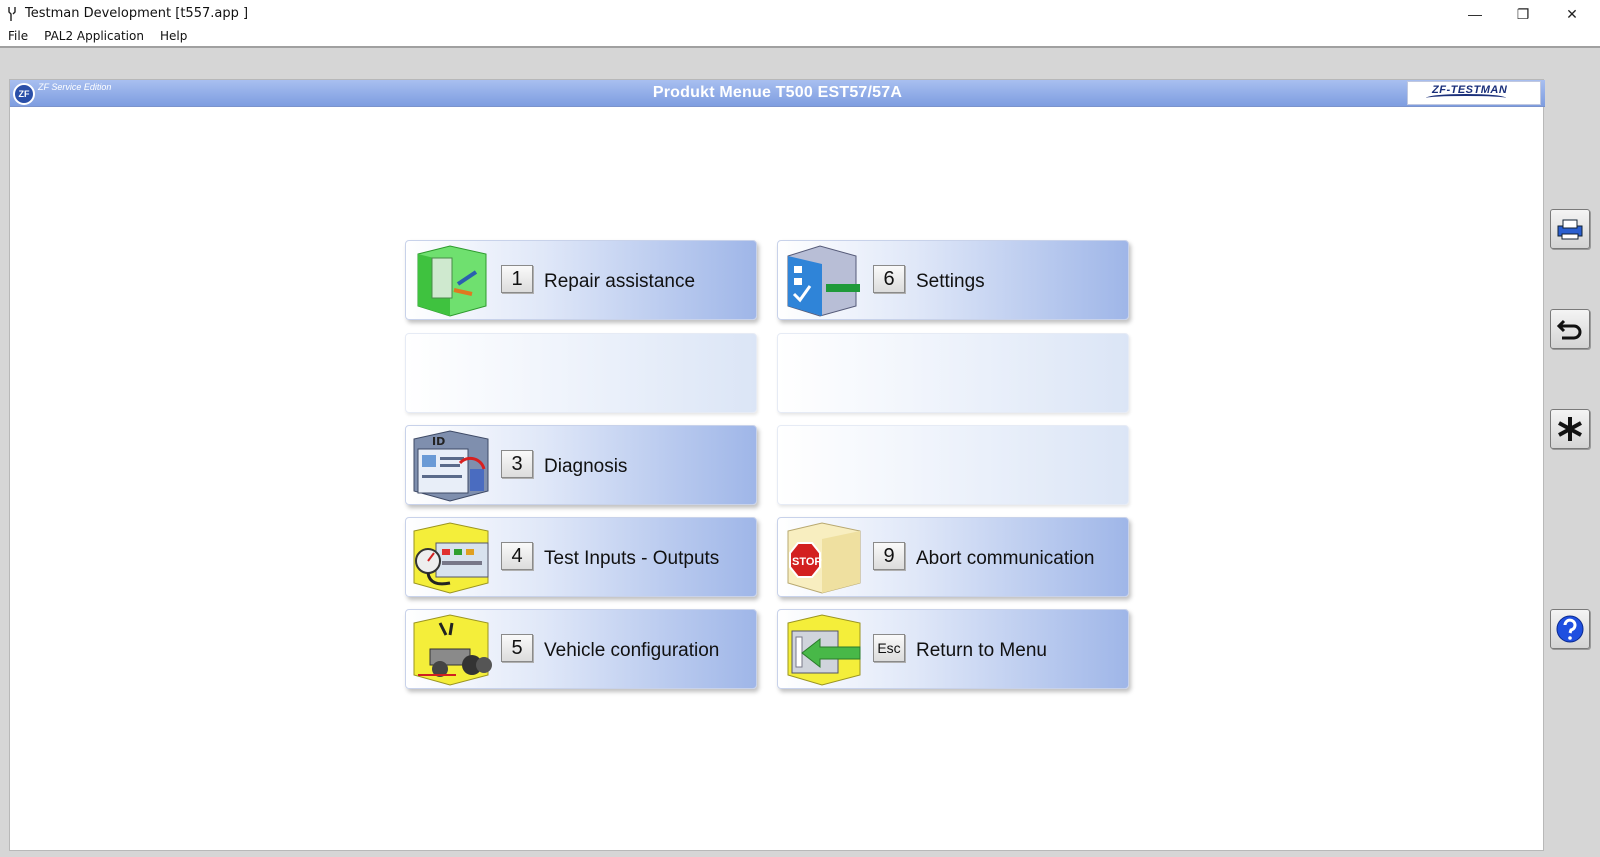 This screenshot has height=857, width=1600. Describe the element at coordinates (800, 36) in the screenshot. I see `menu-bar: File PAL2 Application Help` at that location.